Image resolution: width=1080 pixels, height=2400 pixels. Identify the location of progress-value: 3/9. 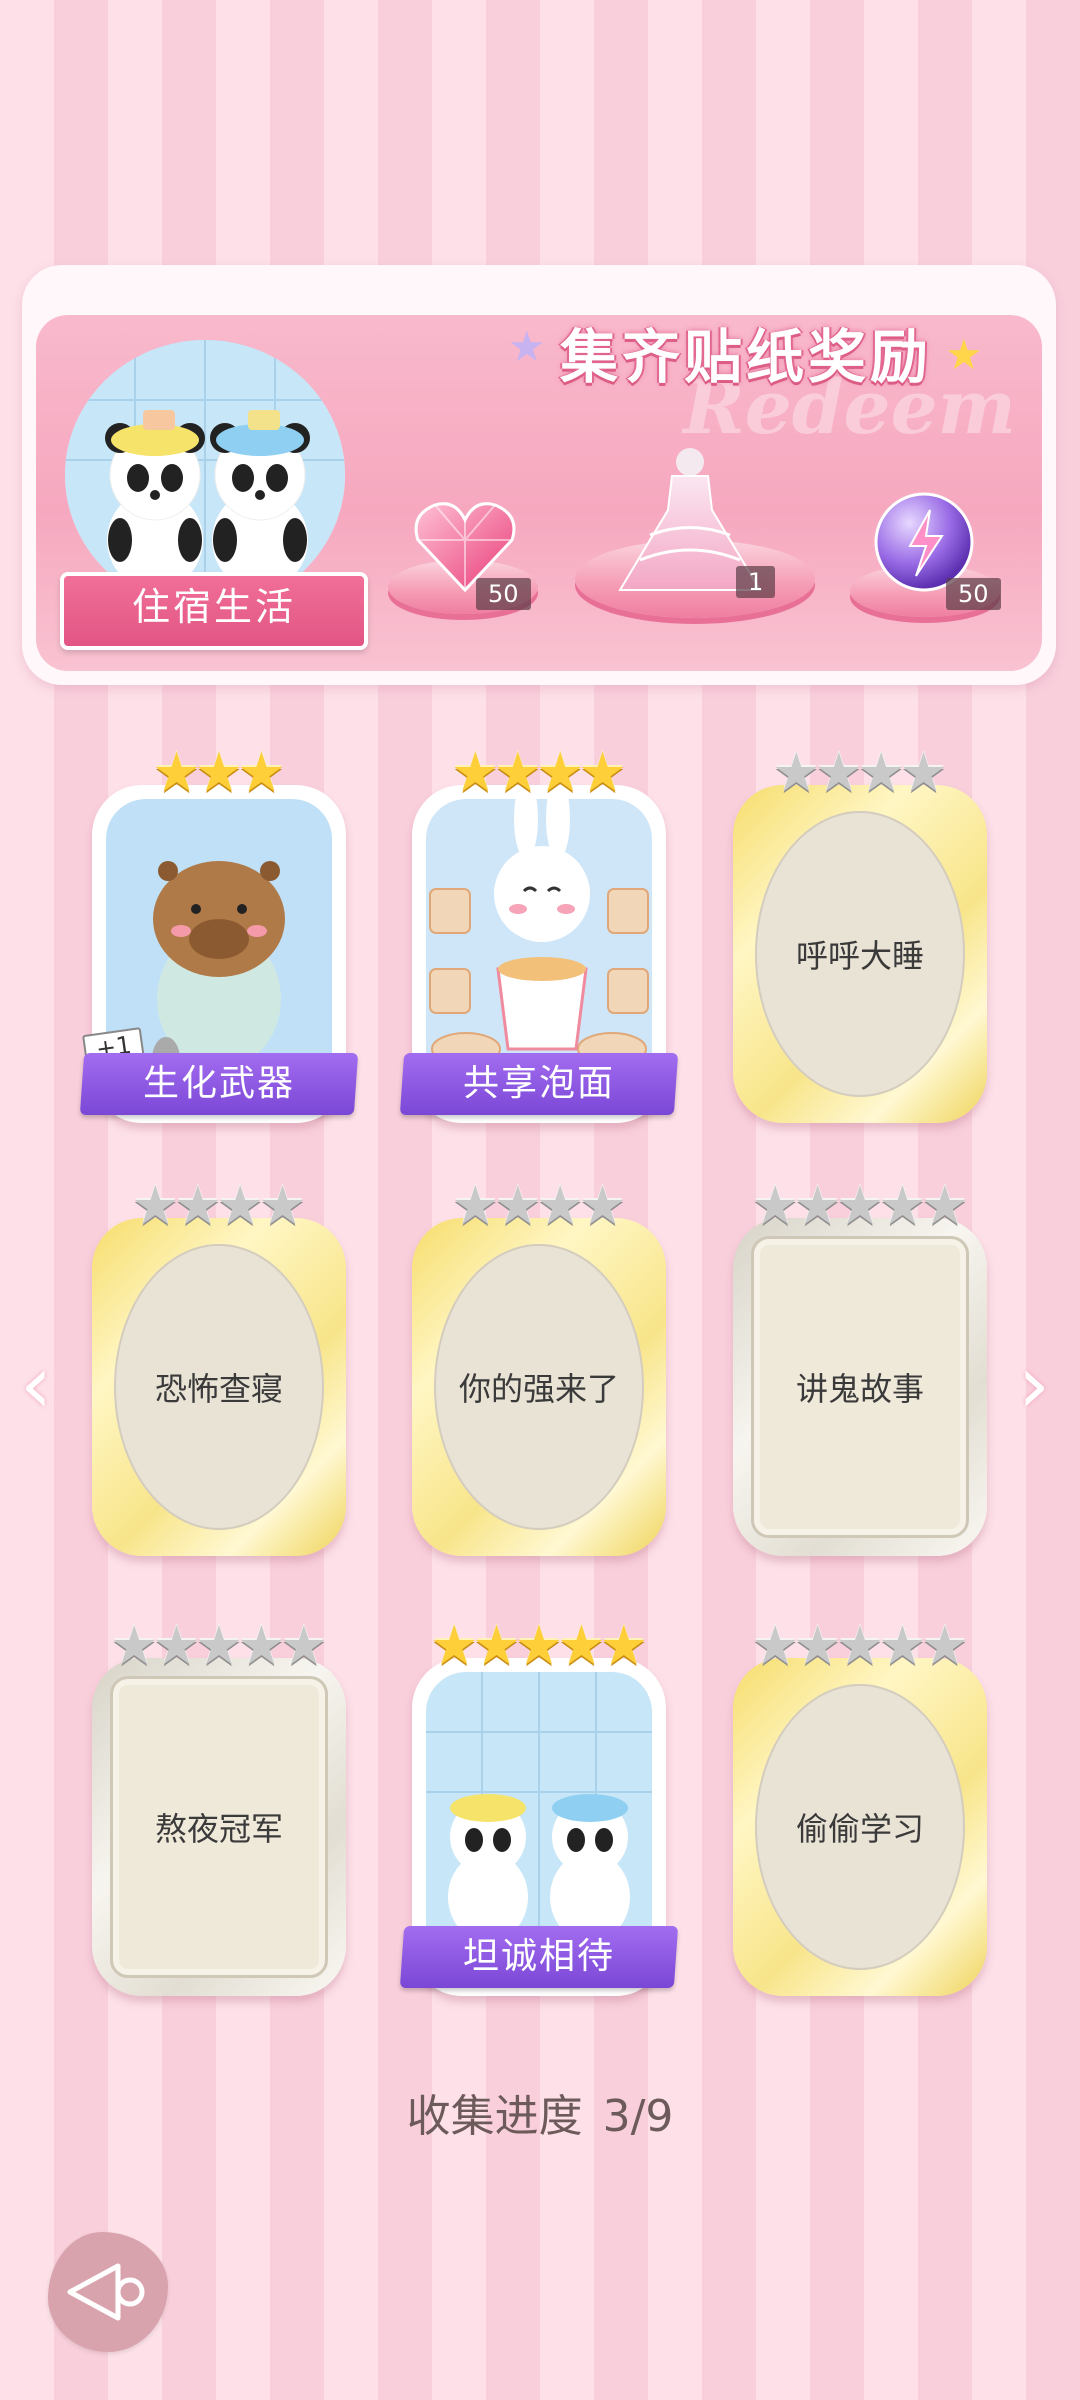
(638, 2116).